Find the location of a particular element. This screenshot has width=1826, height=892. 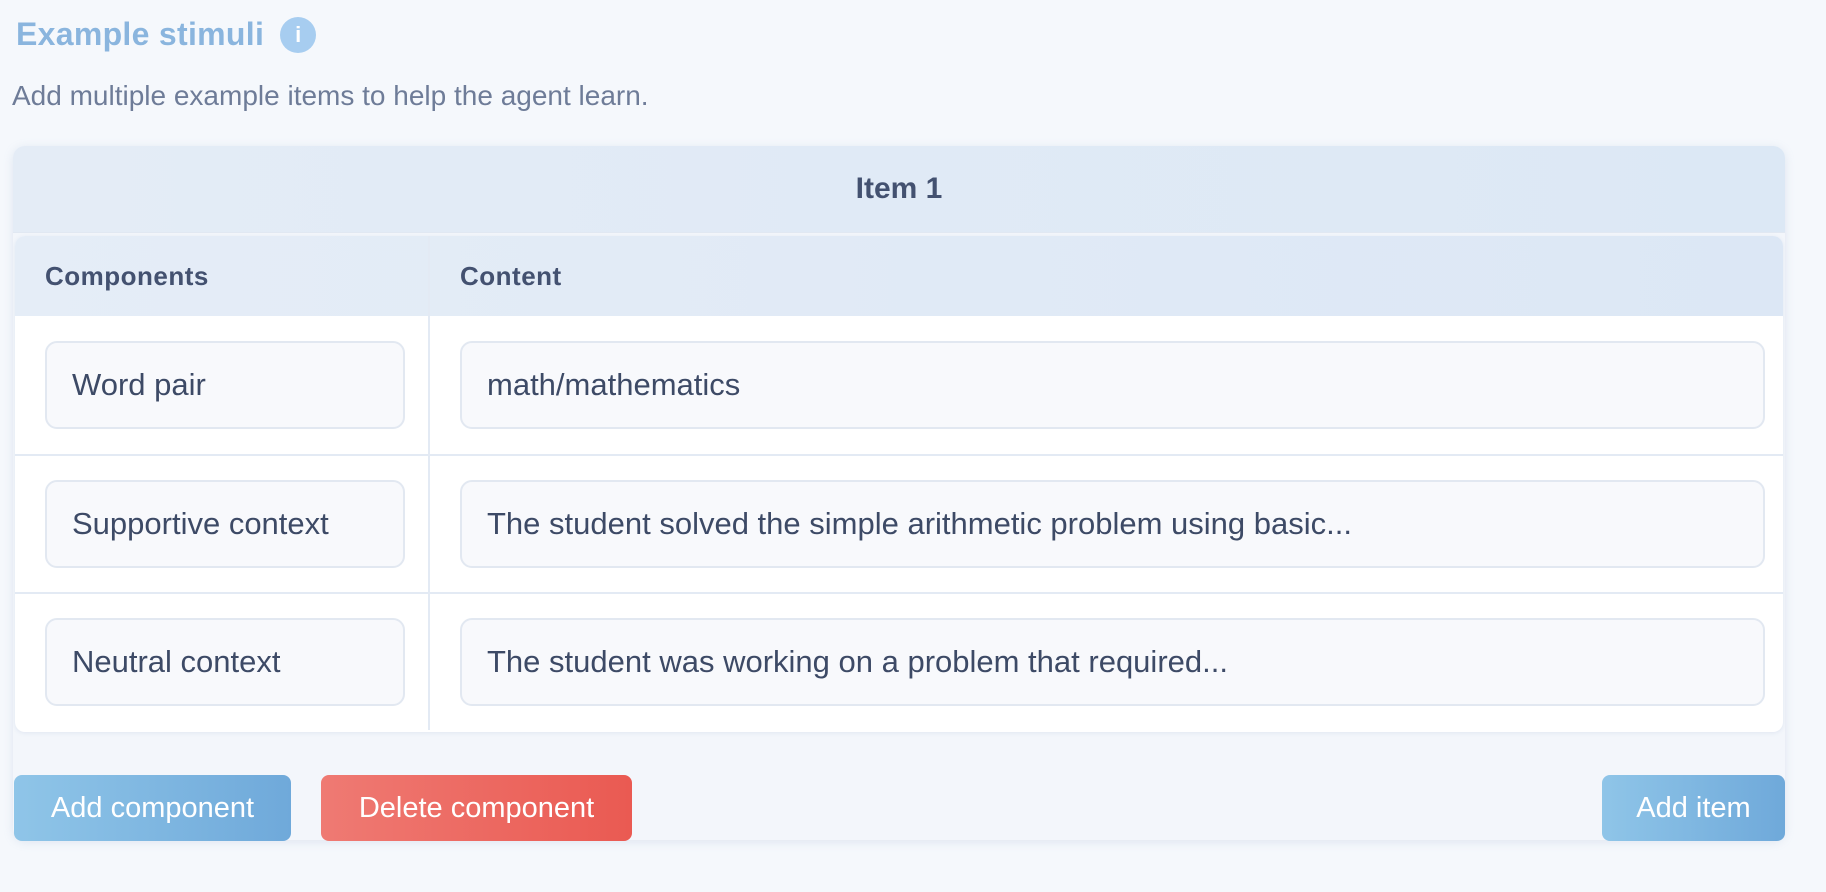

table-header: Components Content is located at coordinates (899, 276).